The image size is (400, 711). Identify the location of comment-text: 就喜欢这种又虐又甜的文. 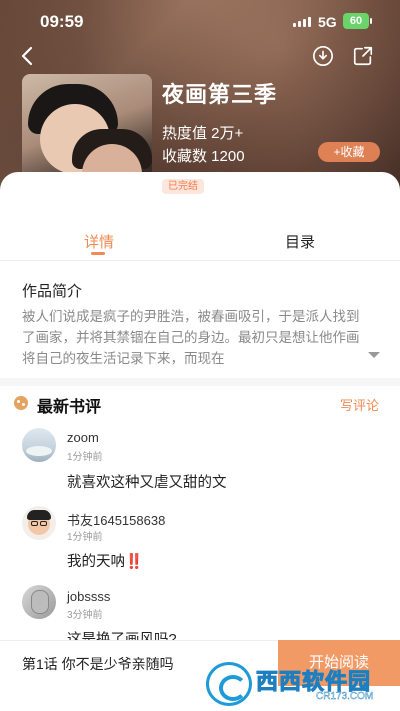
(147, 483).